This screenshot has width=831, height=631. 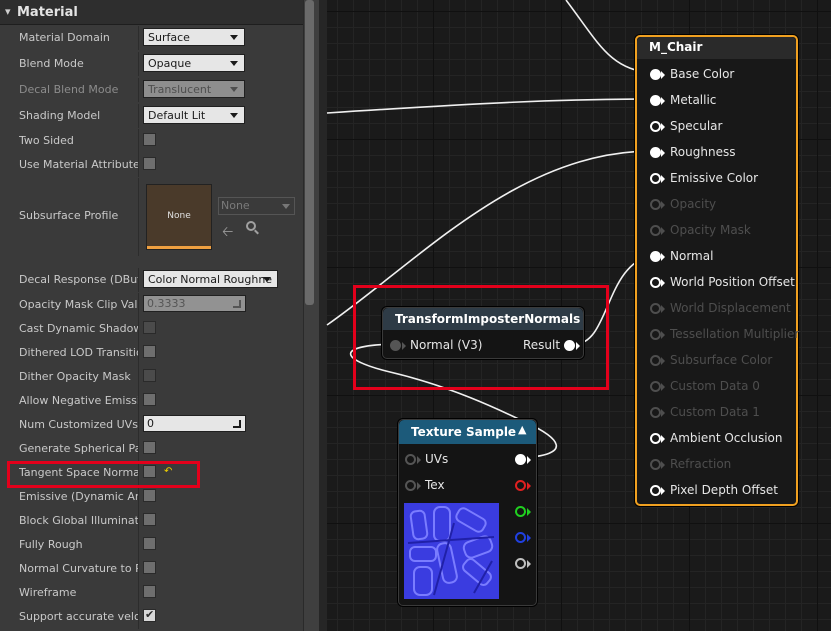 I want to click on pin-label: Roughness, so click(x=703, y=152).